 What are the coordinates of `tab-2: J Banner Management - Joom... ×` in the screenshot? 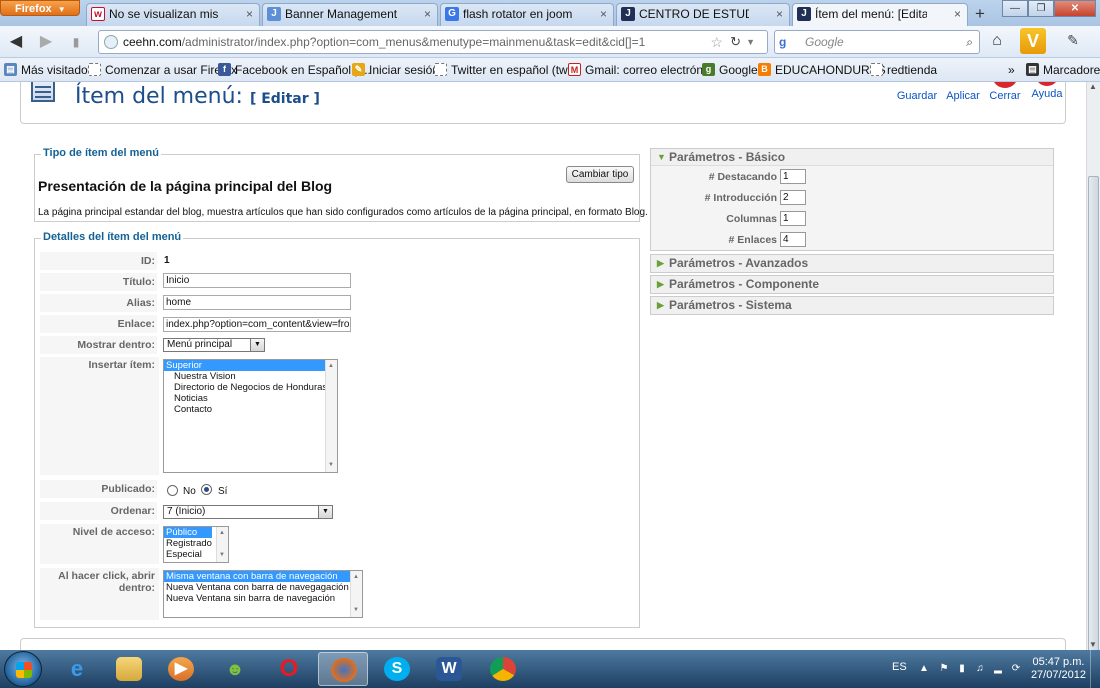 It's located at (350, 14).